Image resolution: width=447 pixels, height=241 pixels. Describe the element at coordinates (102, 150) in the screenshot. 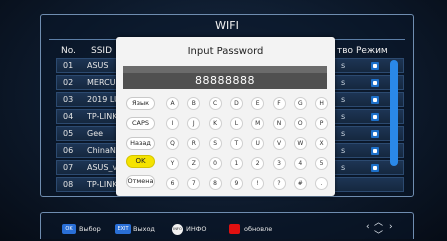

I see `row-ssid: ChinaNe` at that location.